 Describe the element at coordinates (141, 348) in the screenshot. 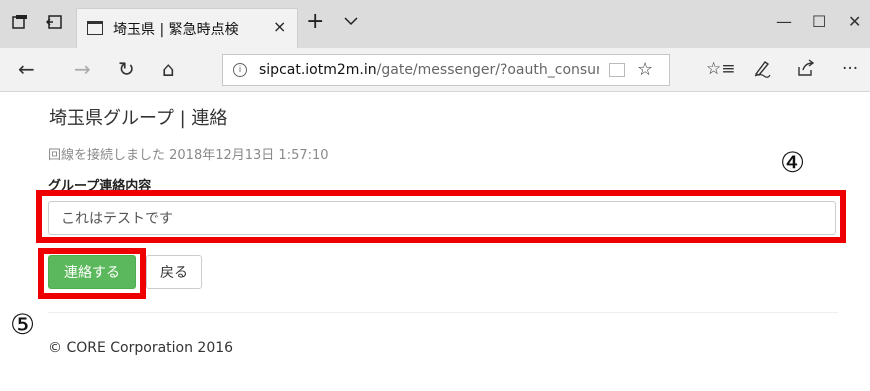

I see `footer-copyright: © CORE Corporation 2016` at that location.